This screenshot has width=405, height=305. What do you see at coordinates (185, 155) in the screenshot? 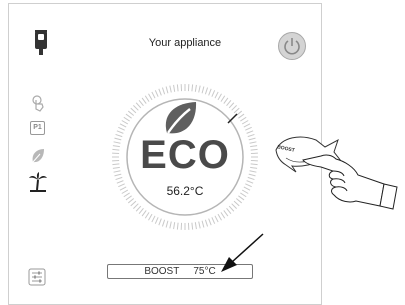
I see `eco-mode-label: ECO` at bounding box center [185, 155].